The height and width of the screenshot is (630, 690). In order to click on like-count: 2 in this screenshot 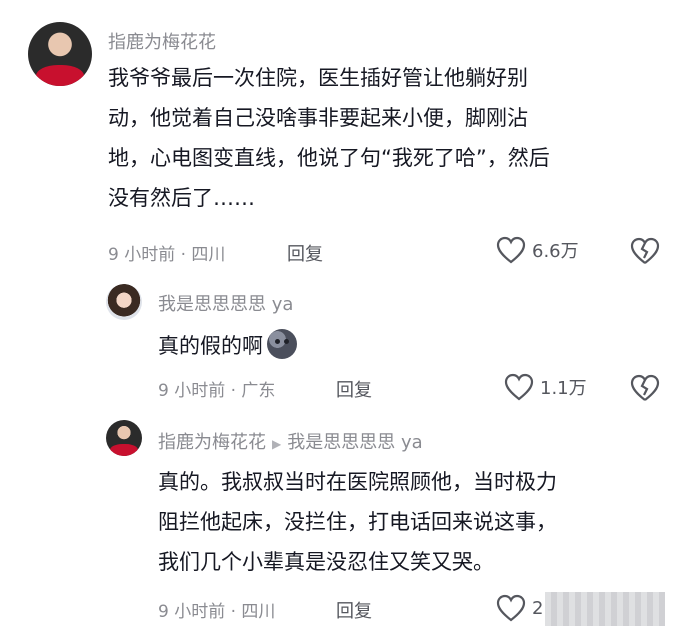, I will do `click(538, 608)`.